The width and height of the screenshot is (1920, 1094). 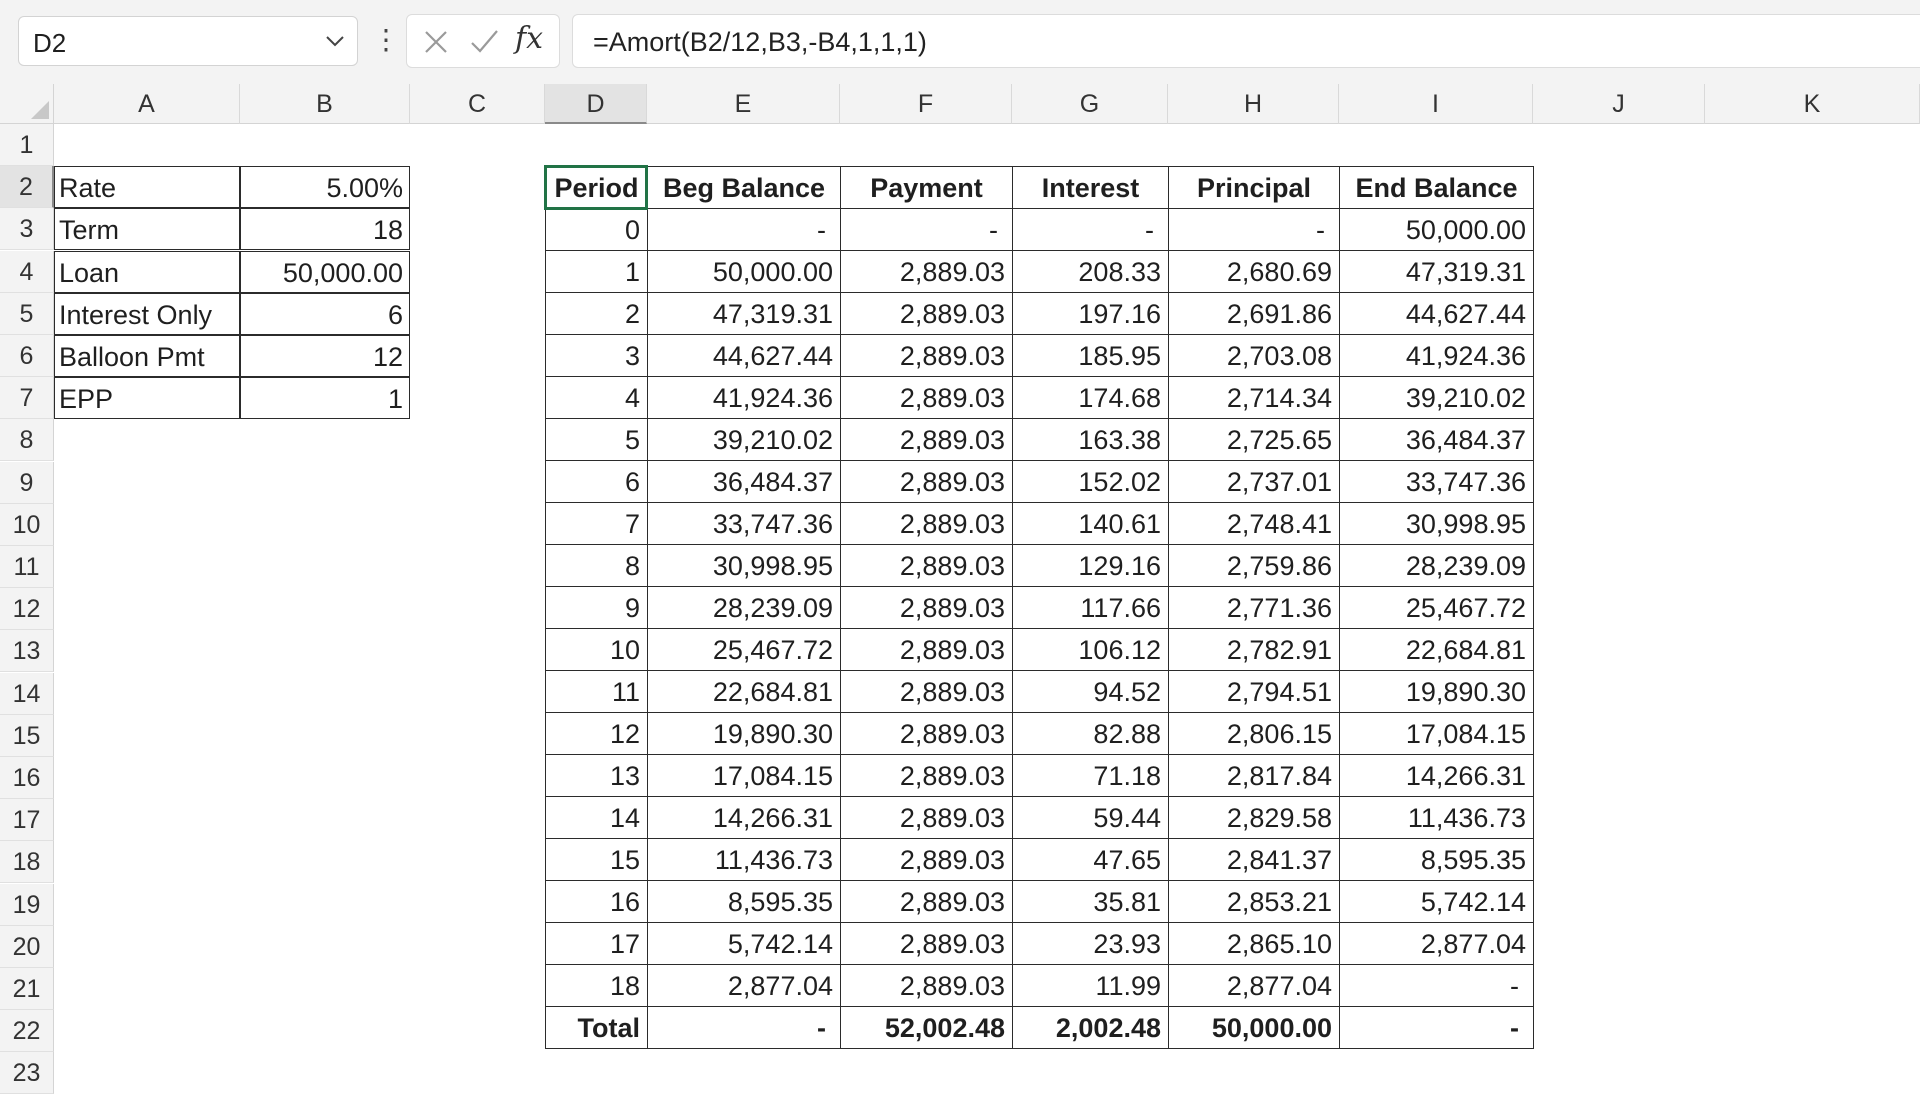 What do you see at coordinates (596, 692) in the screenshot?
I see `table-cell: 11` at bounding box center [596, 692].